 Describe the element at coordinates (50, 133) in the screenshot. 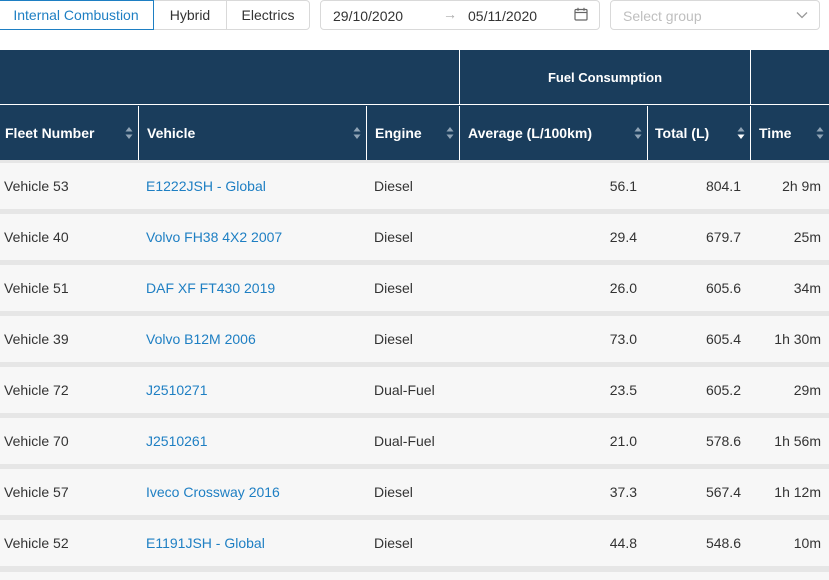

I see `column-header-label: Fleet Number` at that location.